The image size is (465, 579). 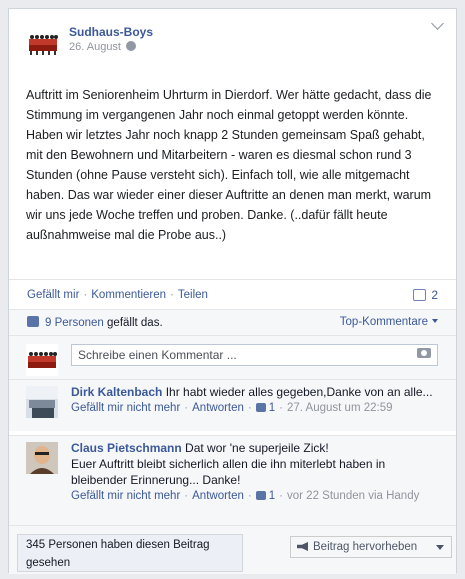 What do you see at coordinates (128, 295) in the screenshot?
I see `comment-link: Kommentieren` at bounding box center [128, 295].